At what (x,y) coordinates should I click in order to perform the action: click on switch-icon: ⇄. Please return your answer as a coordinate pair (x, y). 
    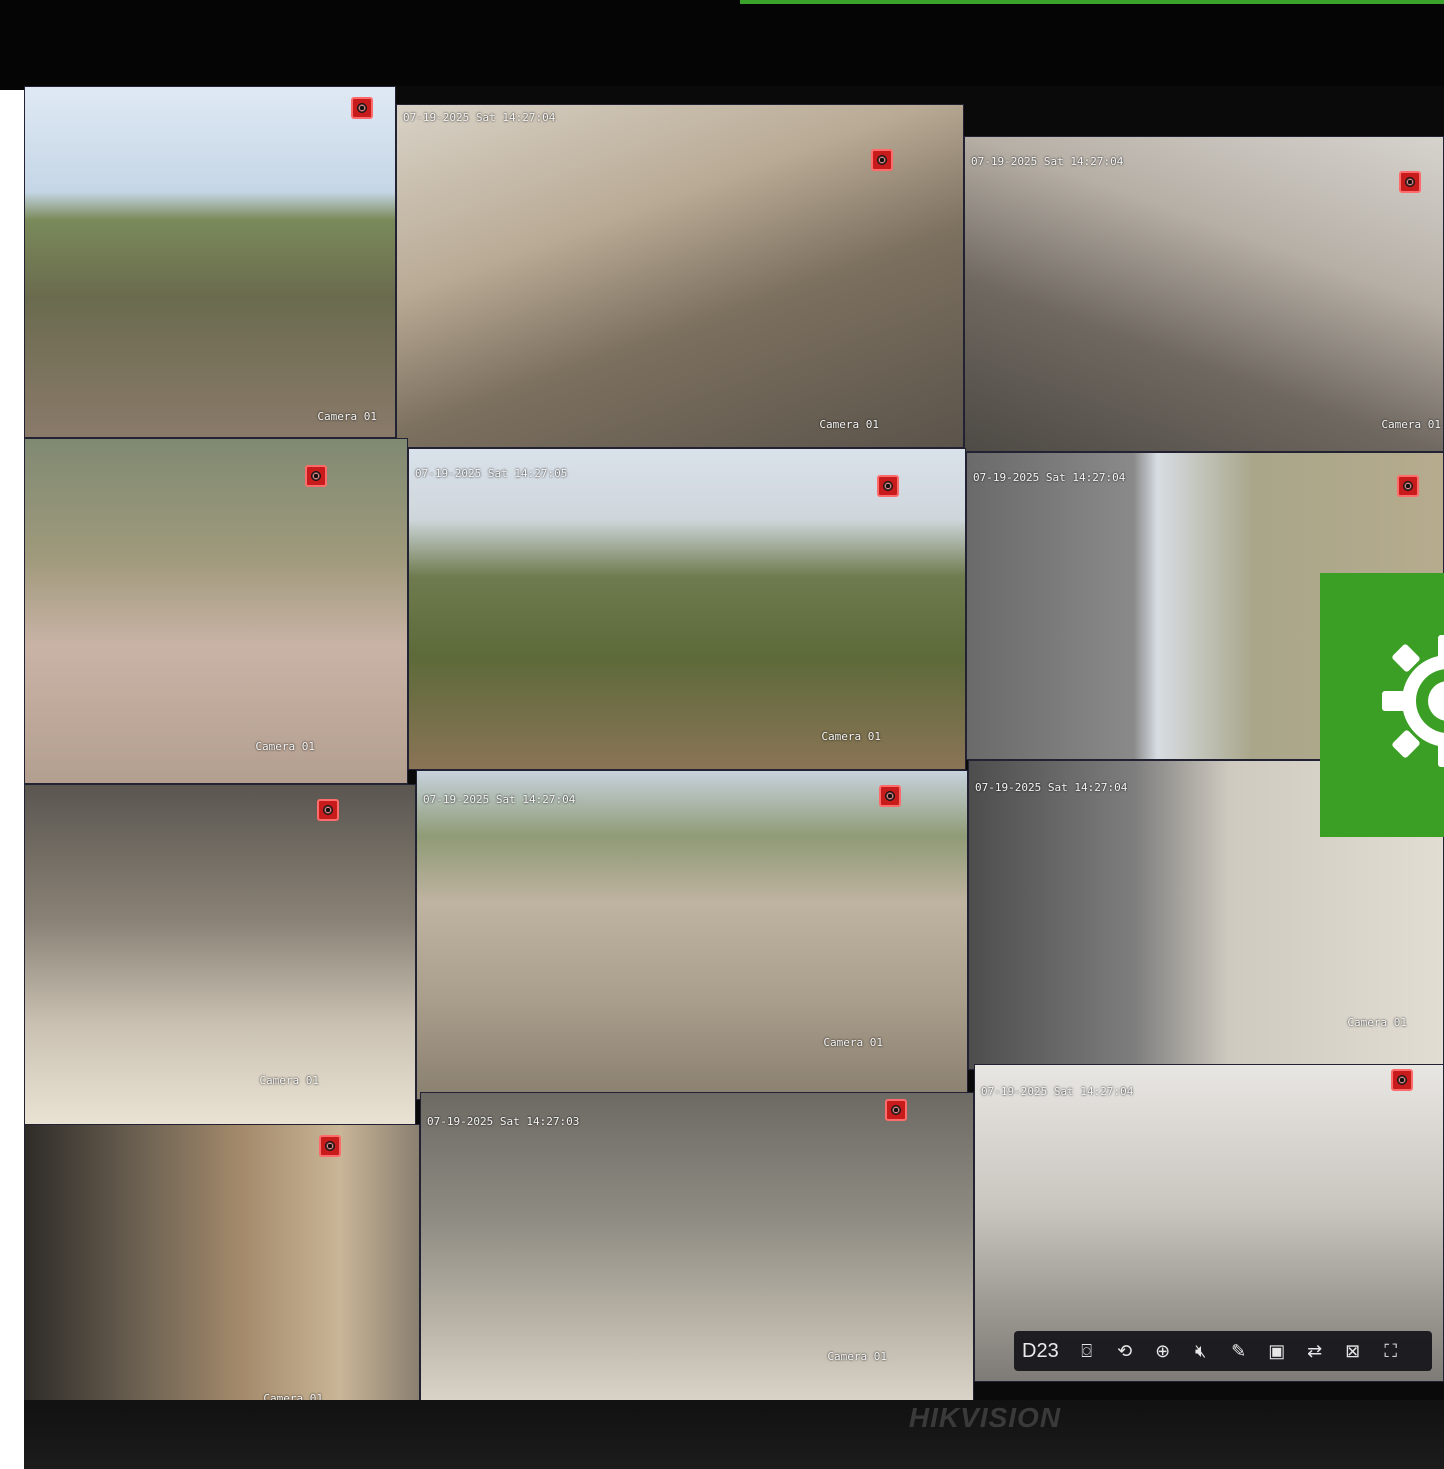
    Looking at the image, I should click on (1315, 1351).